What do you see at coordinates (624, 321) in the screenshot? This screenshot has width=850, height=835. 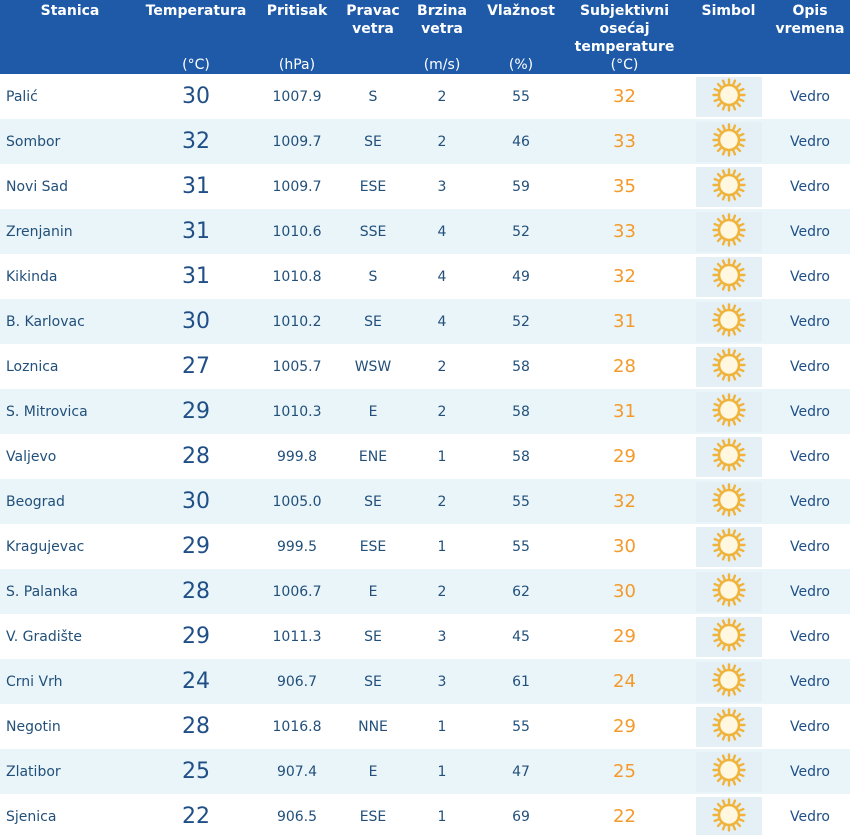 I see `feels-like-value: 31` at bounding box center [624, 321].